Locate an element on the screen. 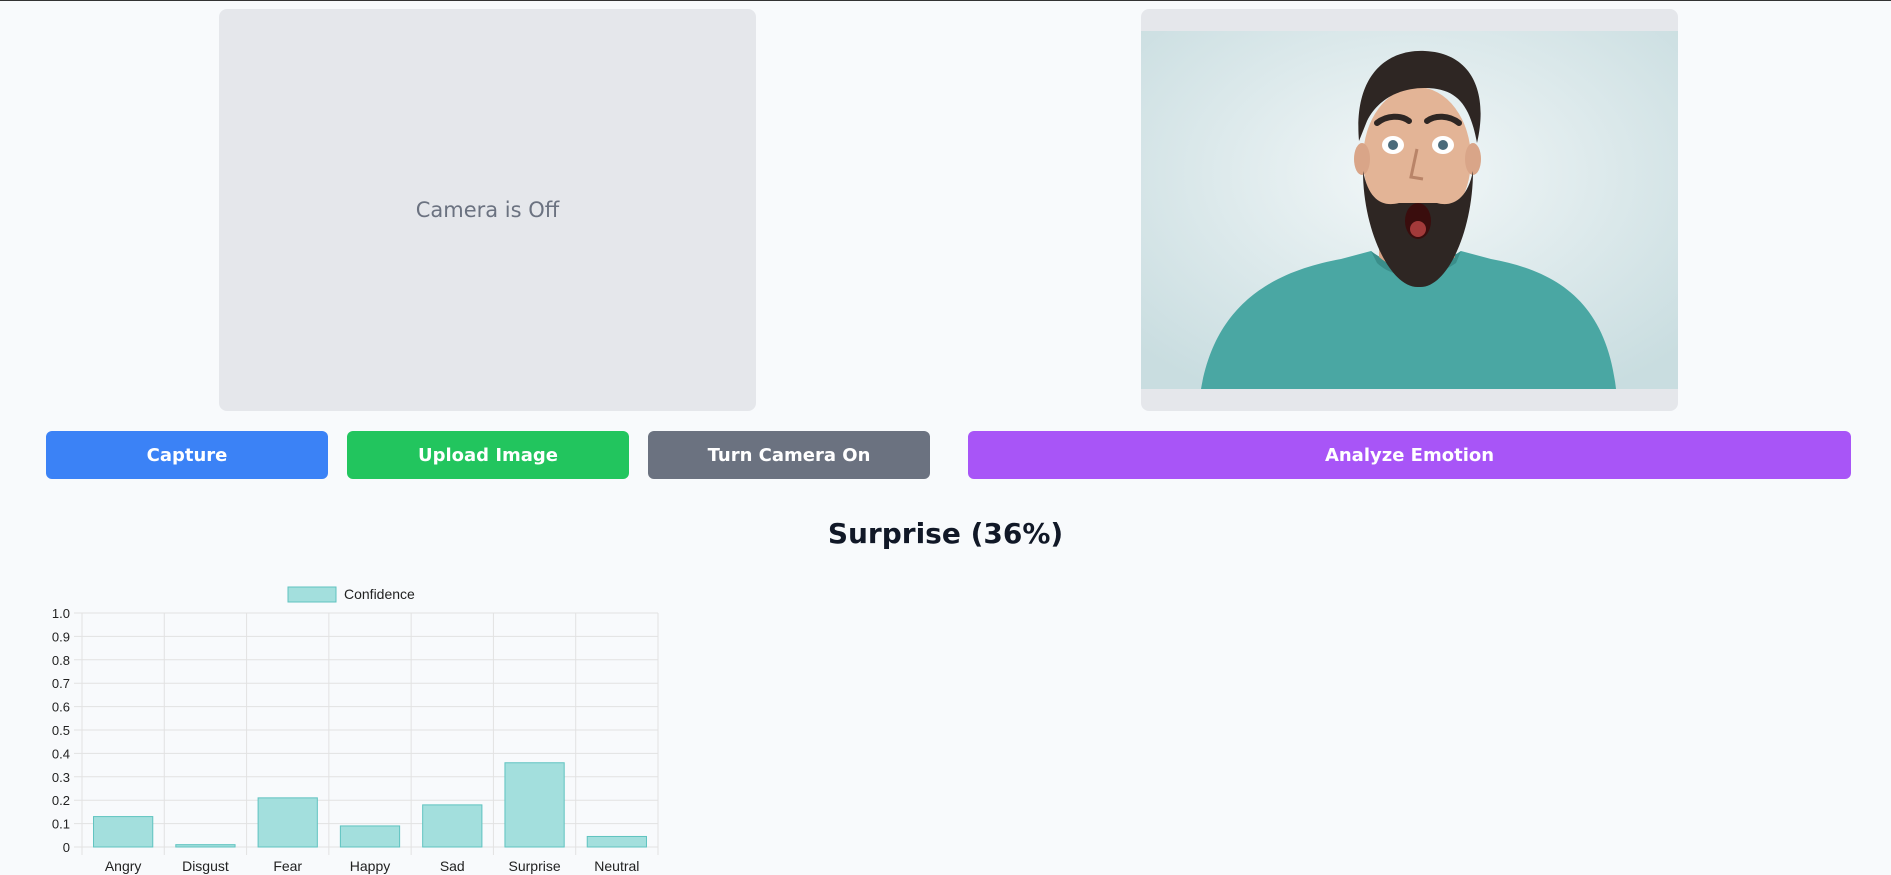 The image size is (1891, 875). legend-swatch is located at coordinates (312, 594).